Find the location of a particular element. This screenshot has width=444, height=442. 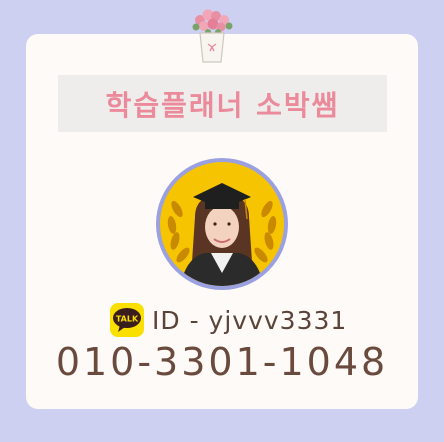

flower-pot-icon is located at coordinates (212, 36).